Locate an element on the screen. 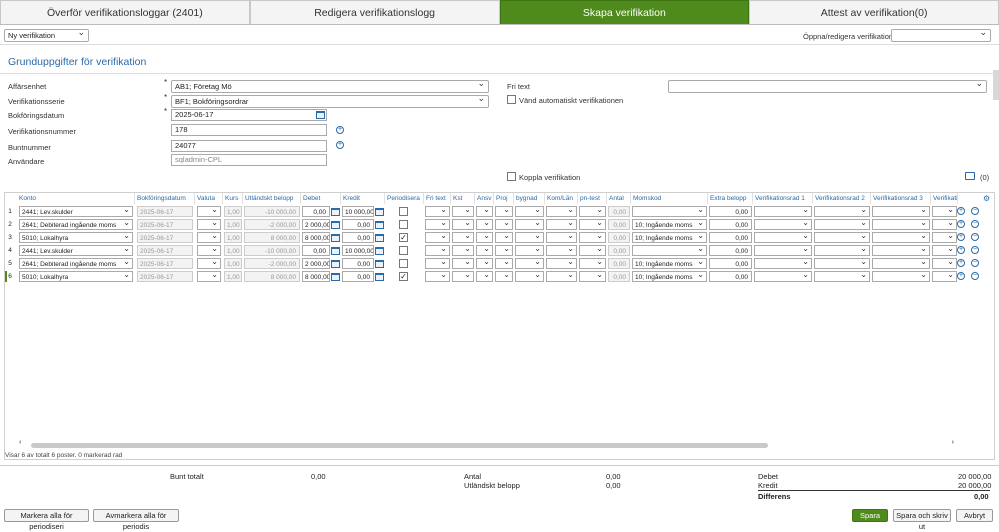 The height and width of the screenshot is (532, 999). grid-header-cell: Fri text is located at coordinates (437, 198).